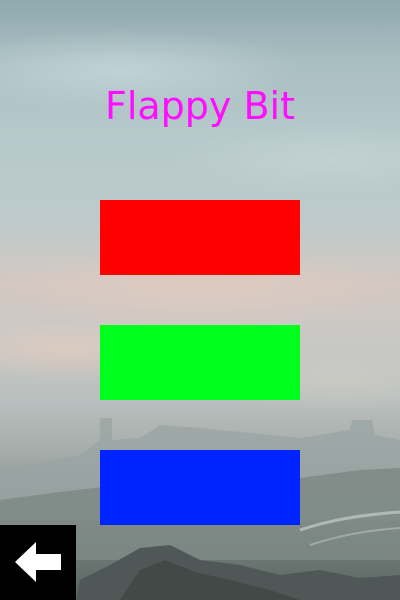 The width and height of the screenshot is (400, 600). What do you see at coordinates (200, 362) in the screenshot?
I see `green-button` at bounding box center [200, 362].